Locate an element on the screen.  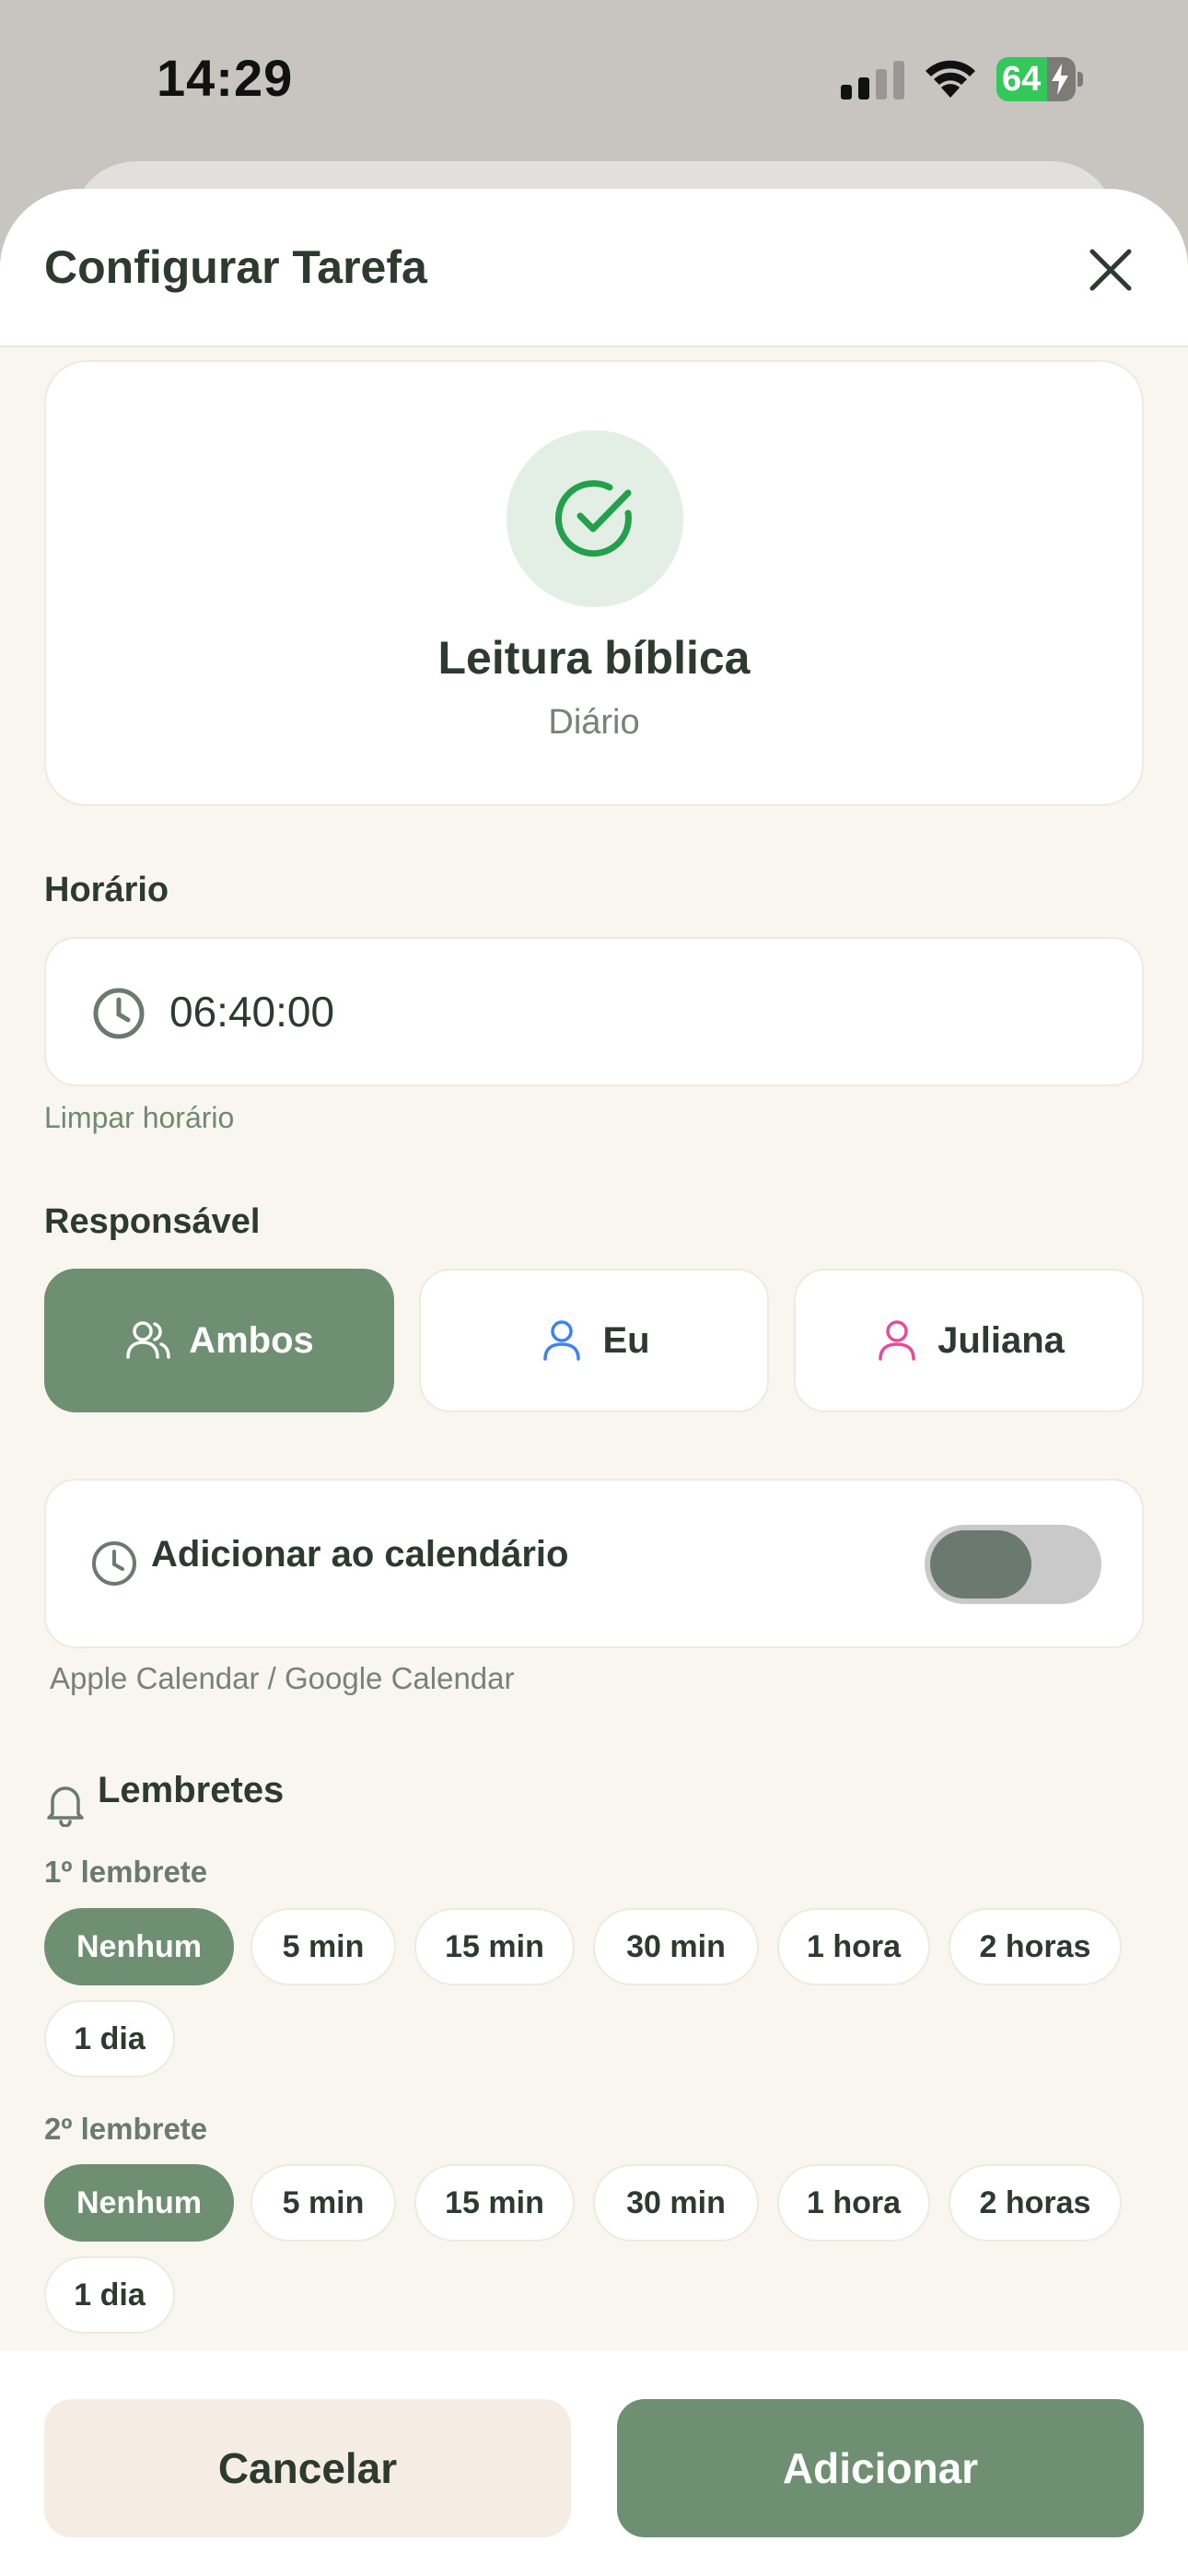
first-reminder-option-1hour: 1 hora is located at coordinates (853, 1946).